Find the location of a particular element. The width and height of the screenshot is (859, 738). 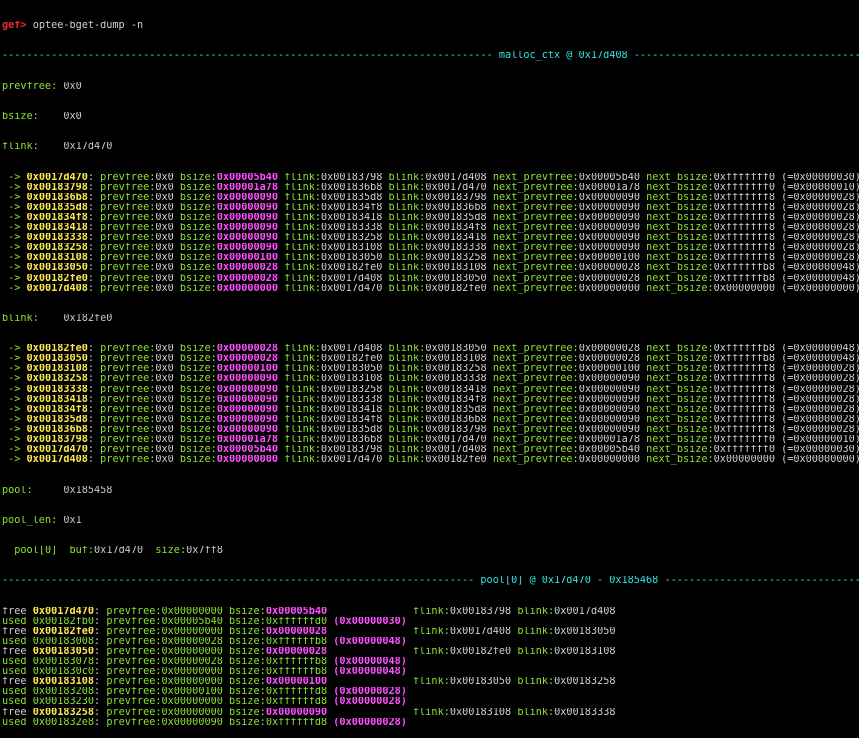

bsize-decoded: (0x00000048) is located at coordinates (370, 641).